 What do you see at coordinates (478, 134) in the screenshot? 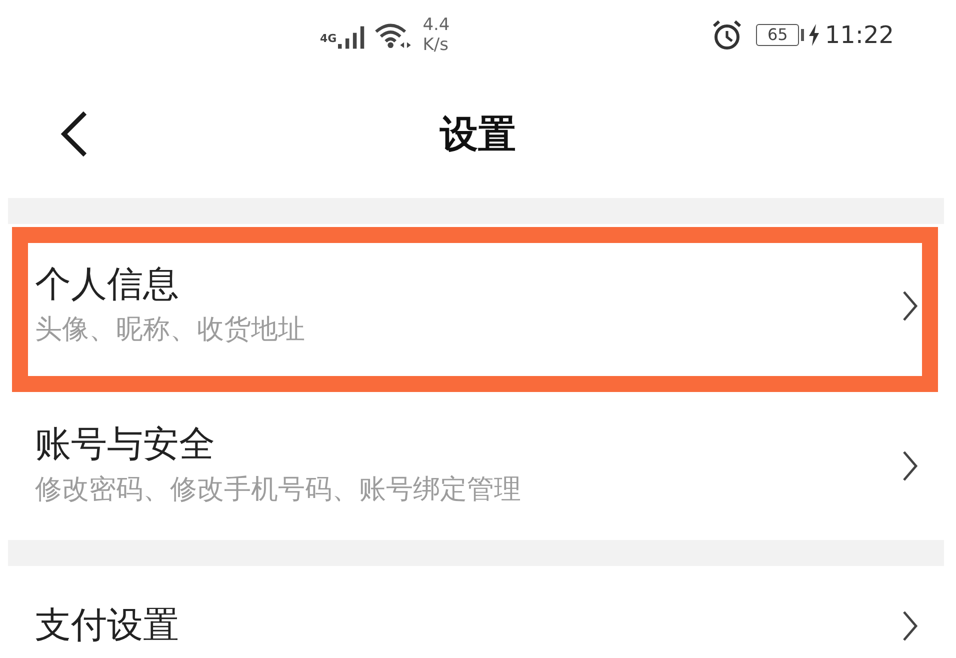
I see `page-title: 设置` at bounding box center [478, 134].